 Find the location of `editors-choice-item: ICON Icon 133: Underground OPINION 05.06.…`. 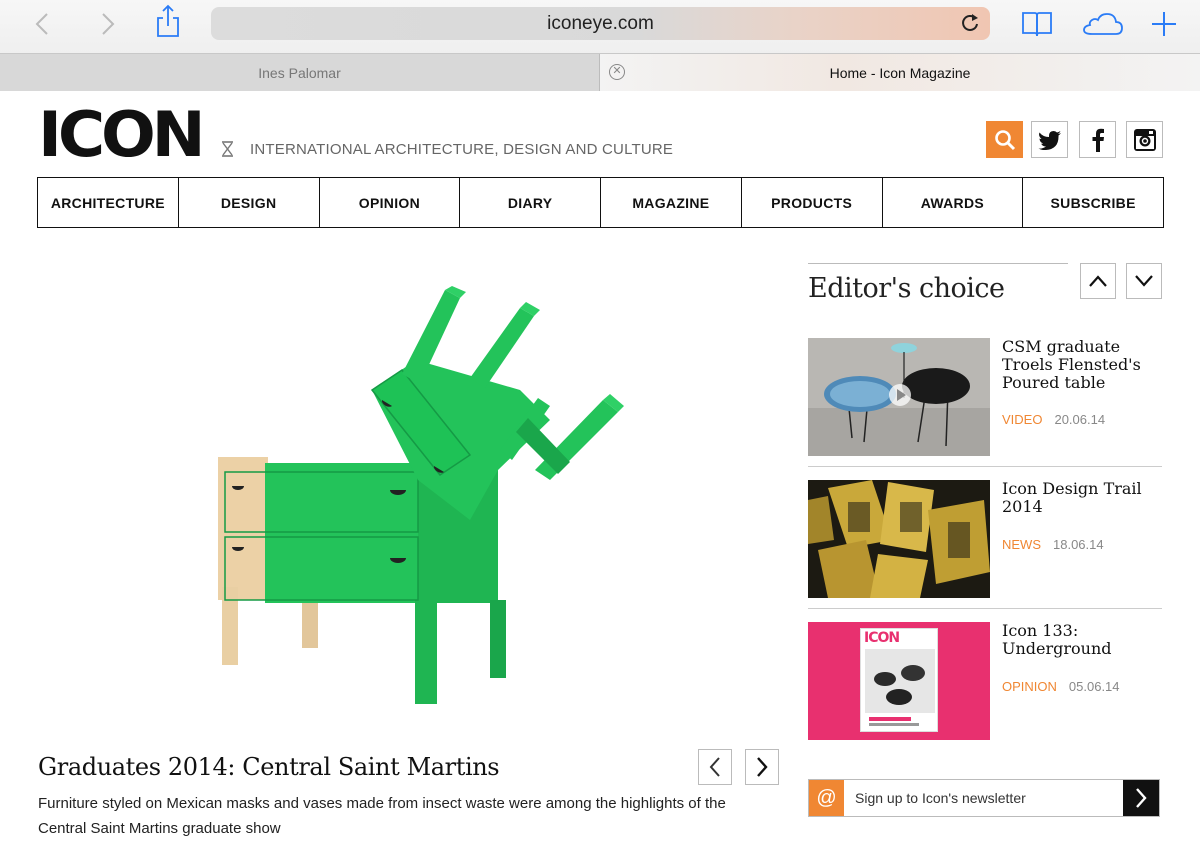

editors-choice-item: ICON Icon 133: Underground OPINION 05.06.… is located at coordinates (985, 682).